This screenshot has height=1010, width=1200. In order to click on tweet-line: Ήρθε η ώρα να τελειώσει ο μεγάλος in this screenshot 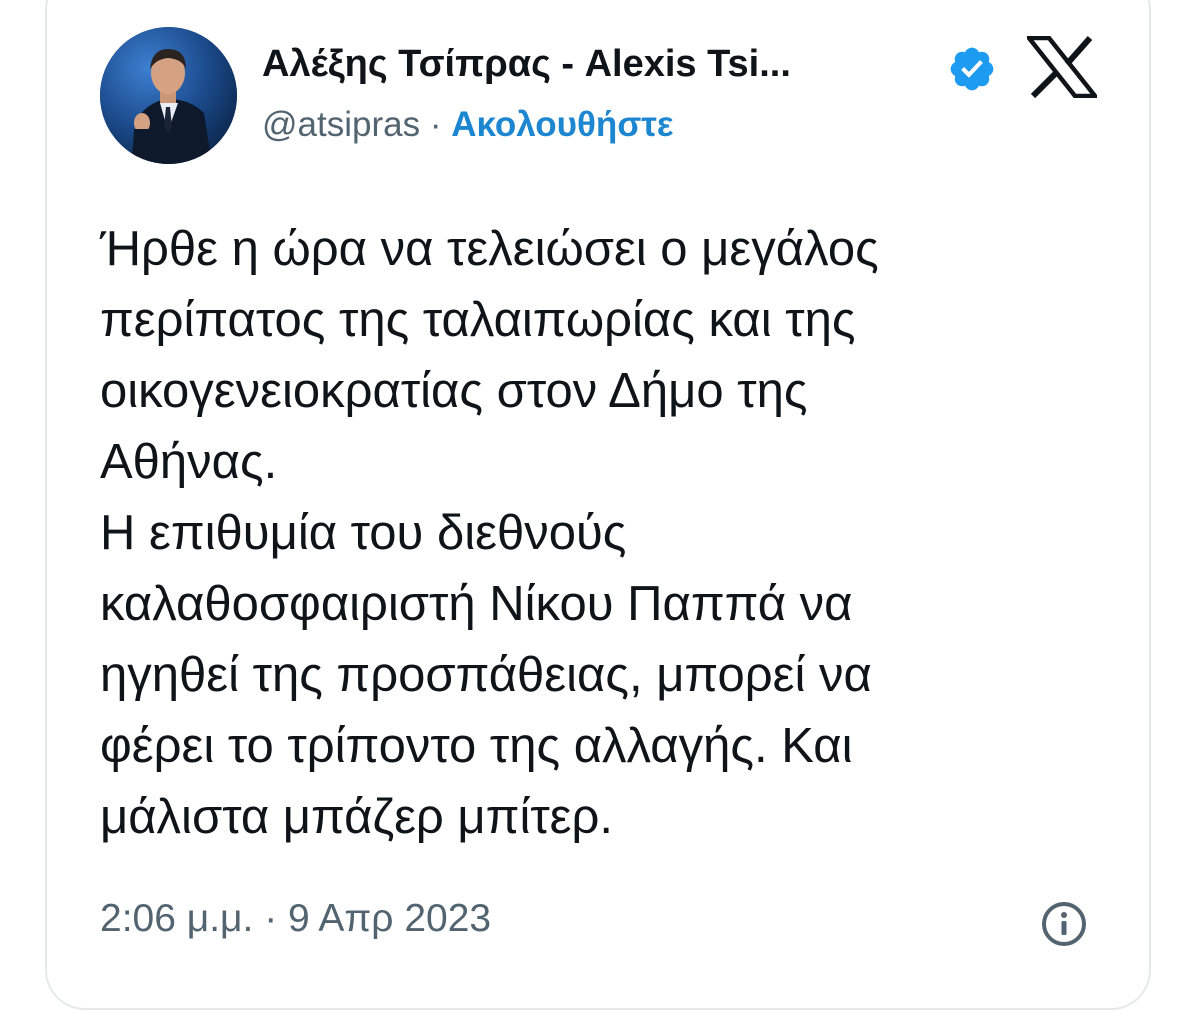, I will do `click(489, 249)`.